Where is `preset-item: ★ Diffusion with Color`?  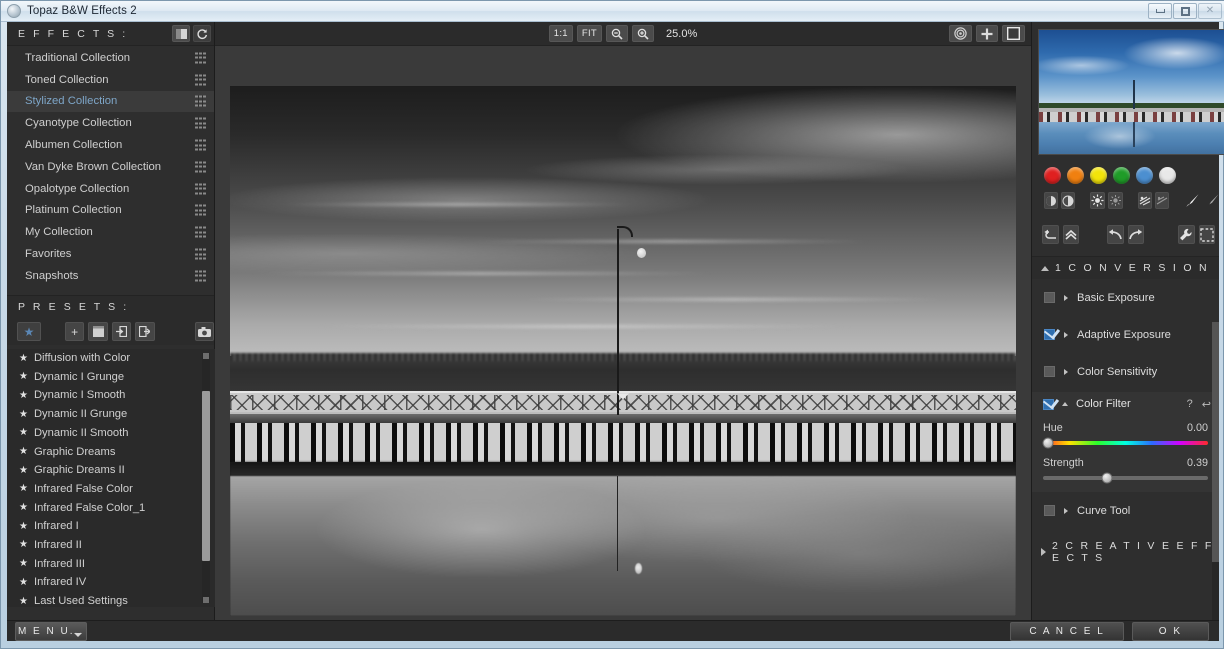
preset-item: ★ Diffusion with Color is located at coordinates (111, 358).